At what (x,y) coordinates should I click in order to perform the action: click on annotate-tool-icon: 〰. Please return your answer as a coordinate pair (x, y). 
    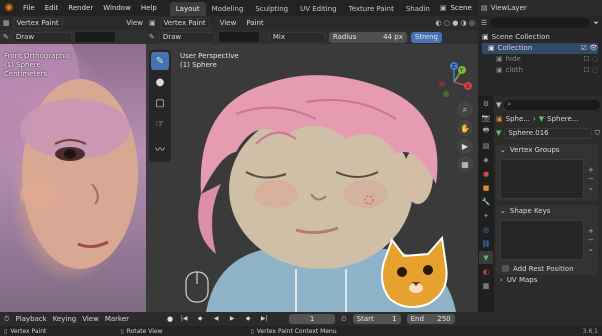
    Looking at the image, I should click on (160, 148).